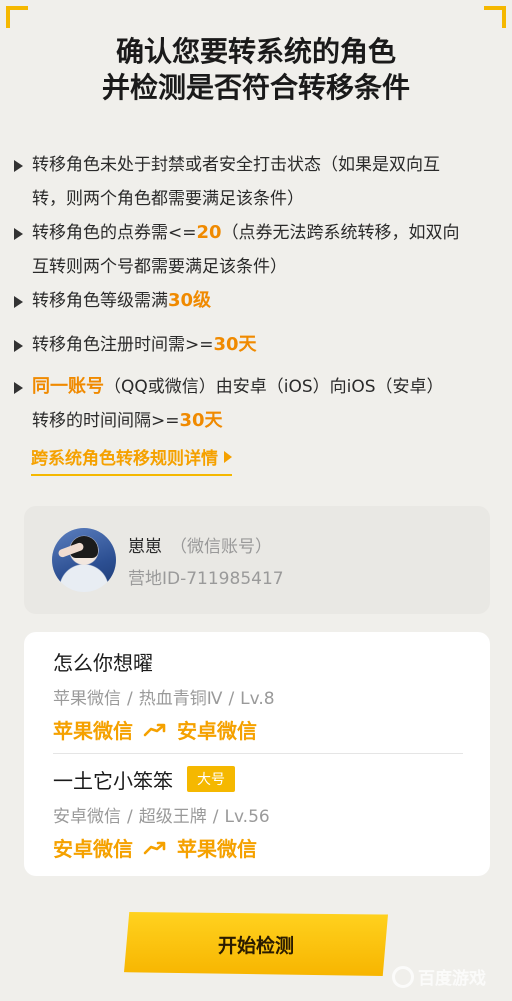 The image size is (512, 1001). I want to click on rule-highlight: 同一账号, so click(68, 386).